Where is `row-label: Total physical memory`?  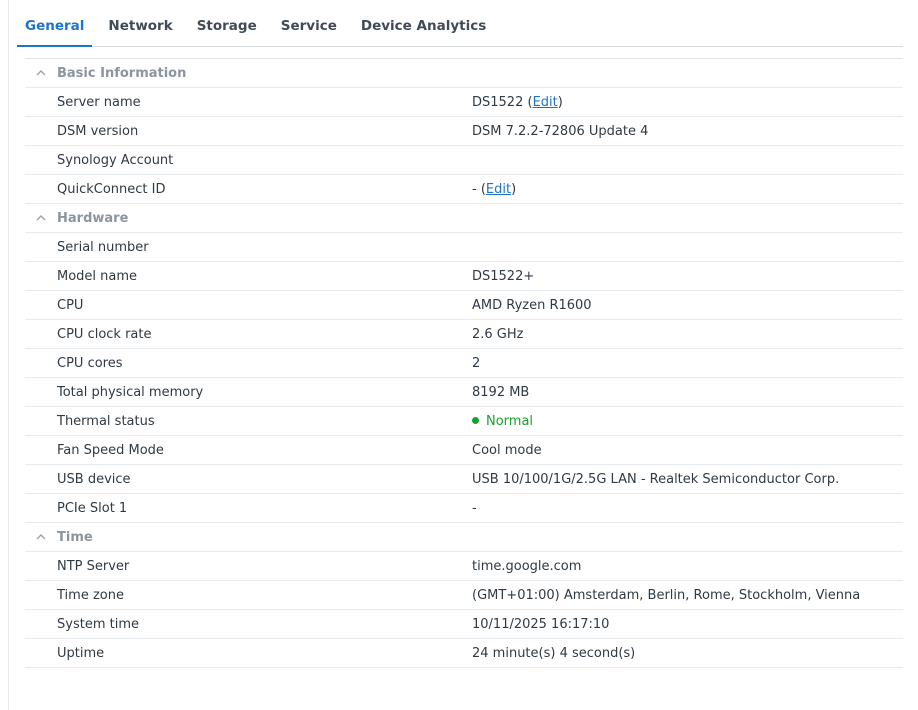 row-label: Total physical memory is located at coordinates (130, 392).